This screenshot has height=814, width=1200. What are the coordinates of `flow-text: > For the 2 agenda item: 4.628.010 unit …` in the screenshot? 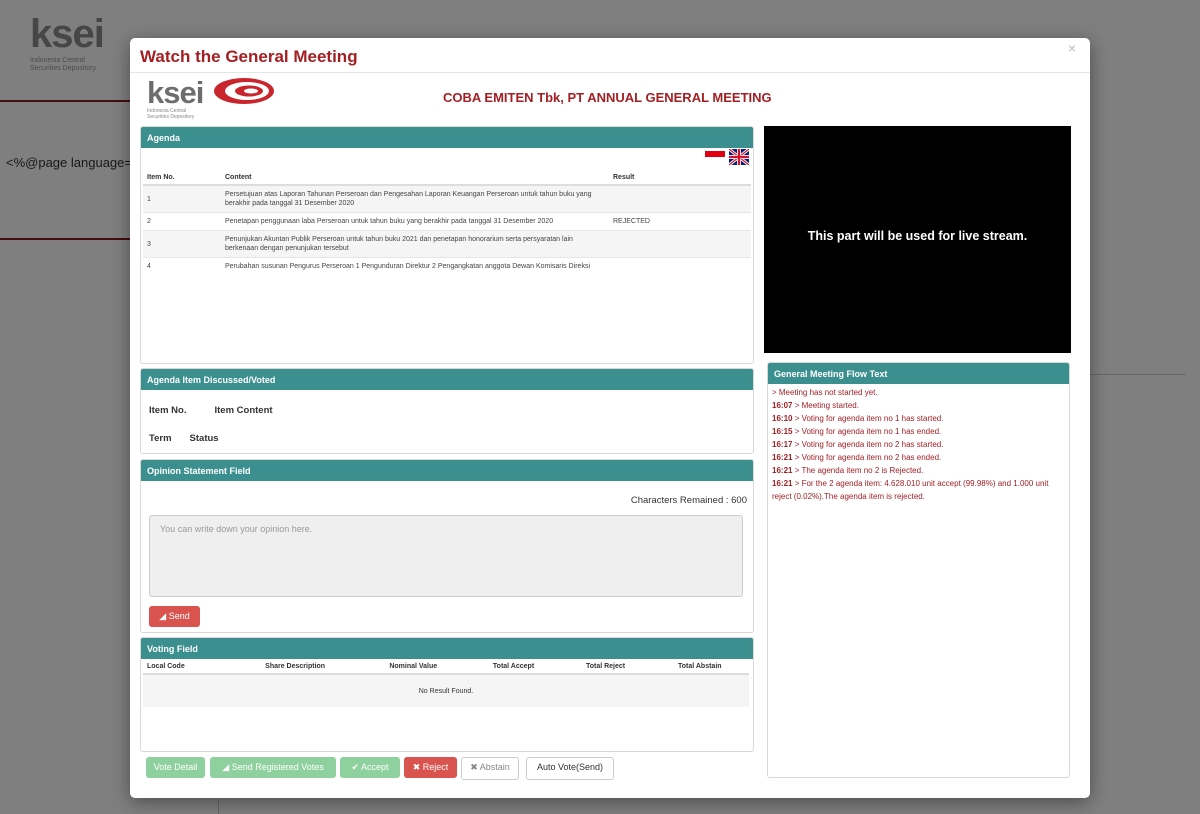 It's located at (910, 490).